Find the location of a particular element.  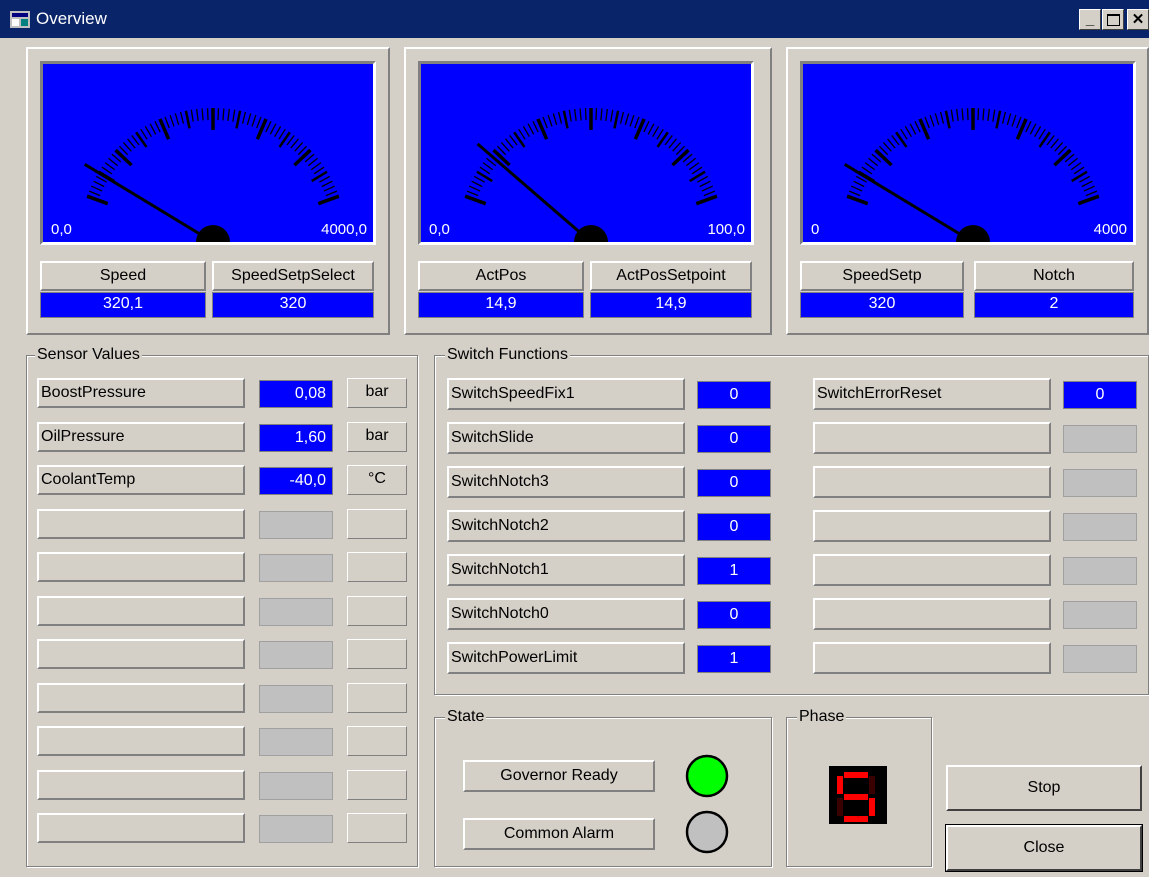

close-button: Close is located at coordinates (1044, 848).